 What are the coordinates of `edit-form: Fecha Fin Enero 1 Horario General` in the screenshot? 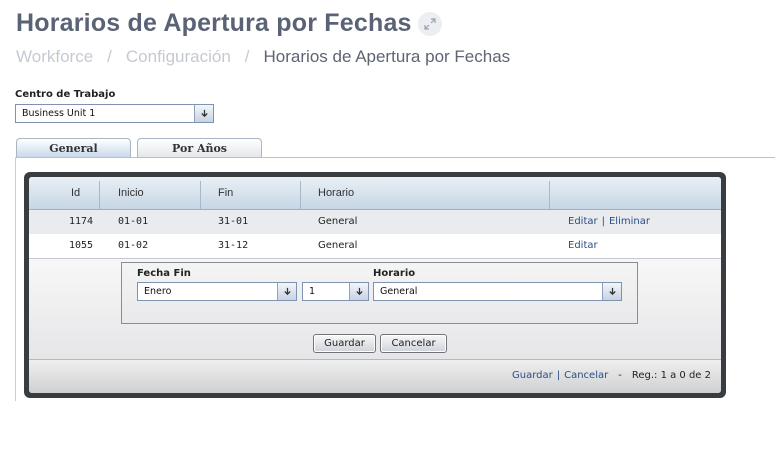 It's located at (379, 293).